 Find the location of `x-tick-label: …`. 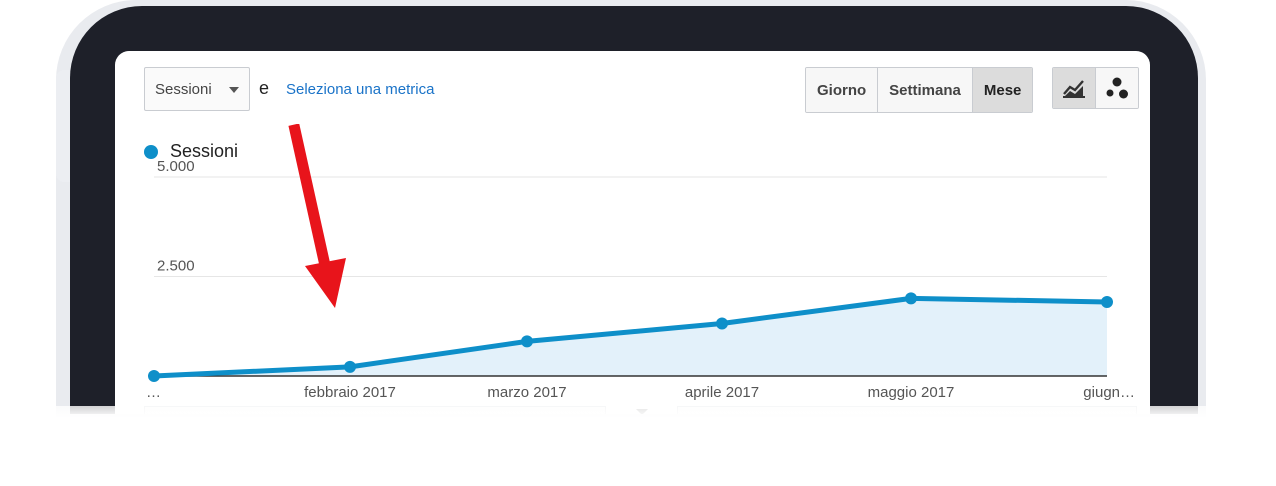

x-tick-label: … is located at coordinates (153, 392).